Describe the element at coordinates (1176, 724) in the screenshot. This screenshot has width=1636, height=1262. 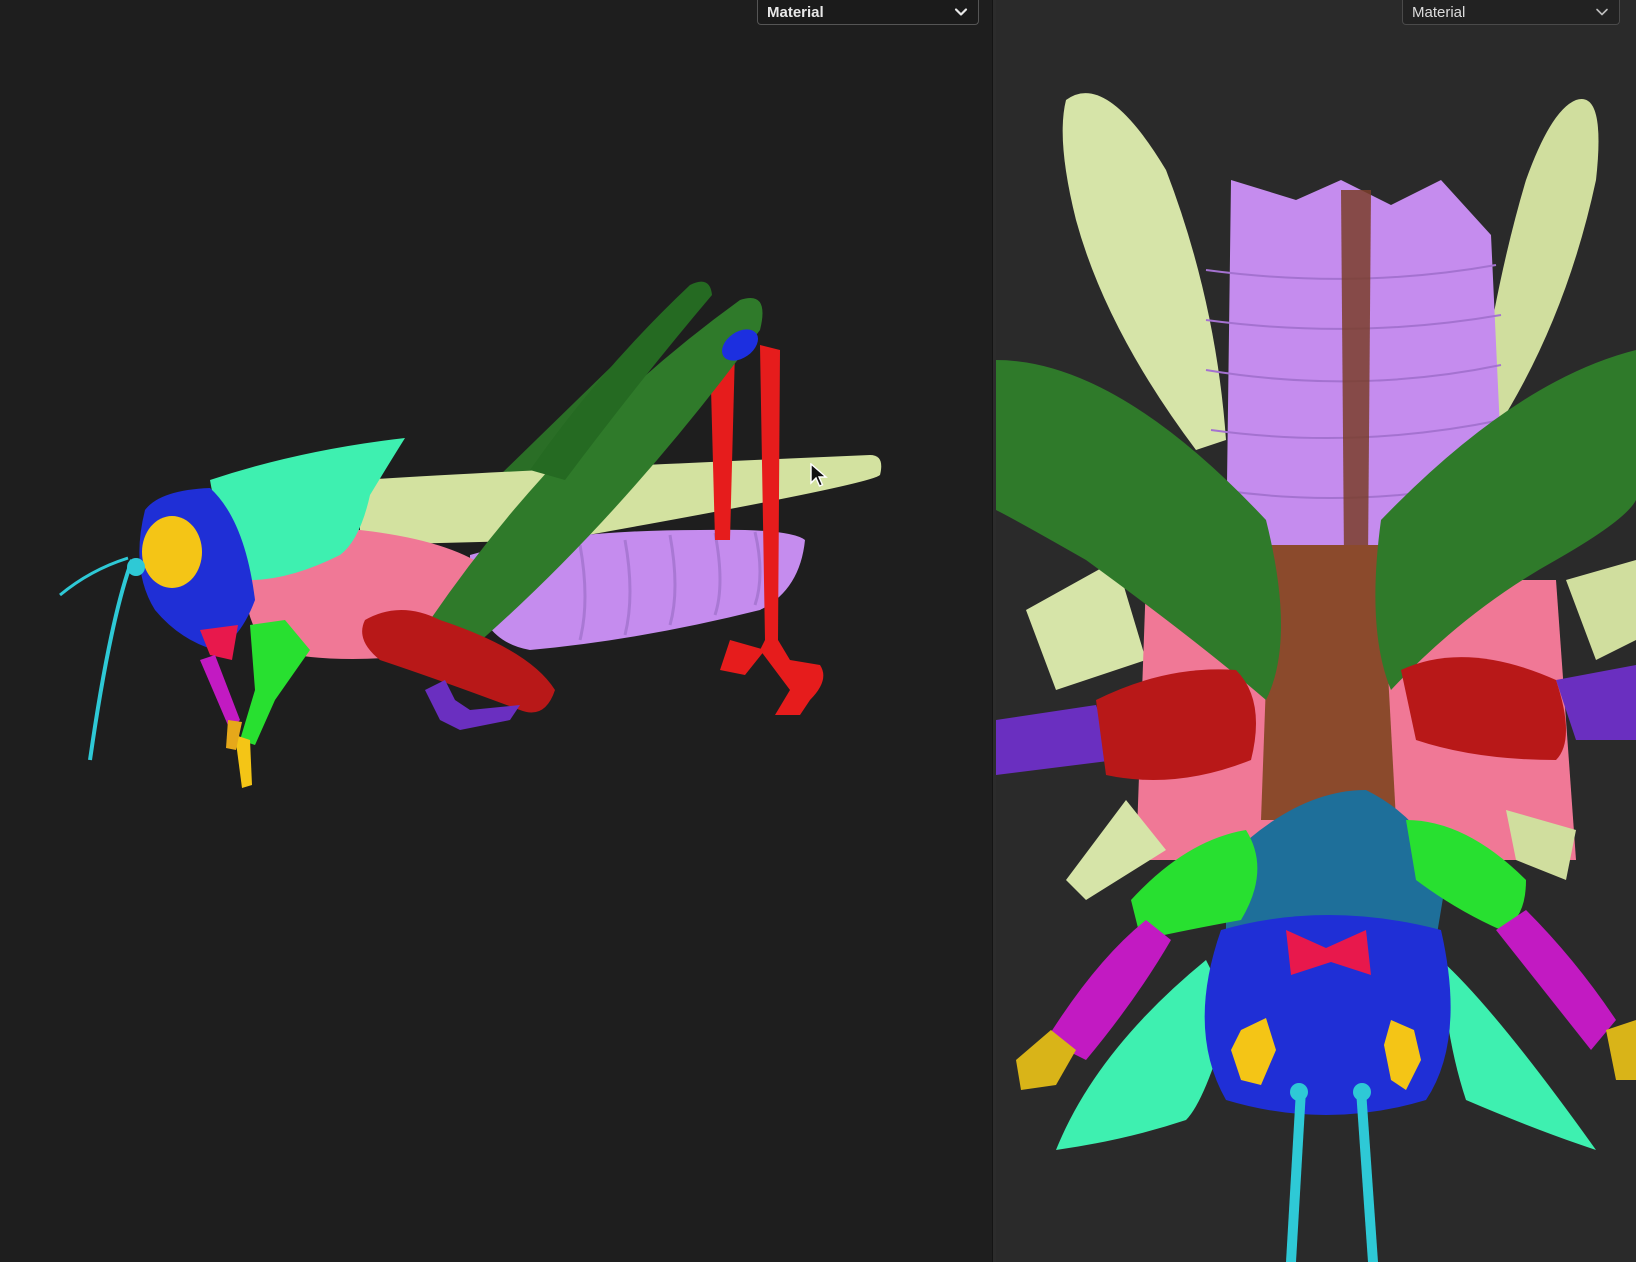
I see `mid-femur-left` at that location.